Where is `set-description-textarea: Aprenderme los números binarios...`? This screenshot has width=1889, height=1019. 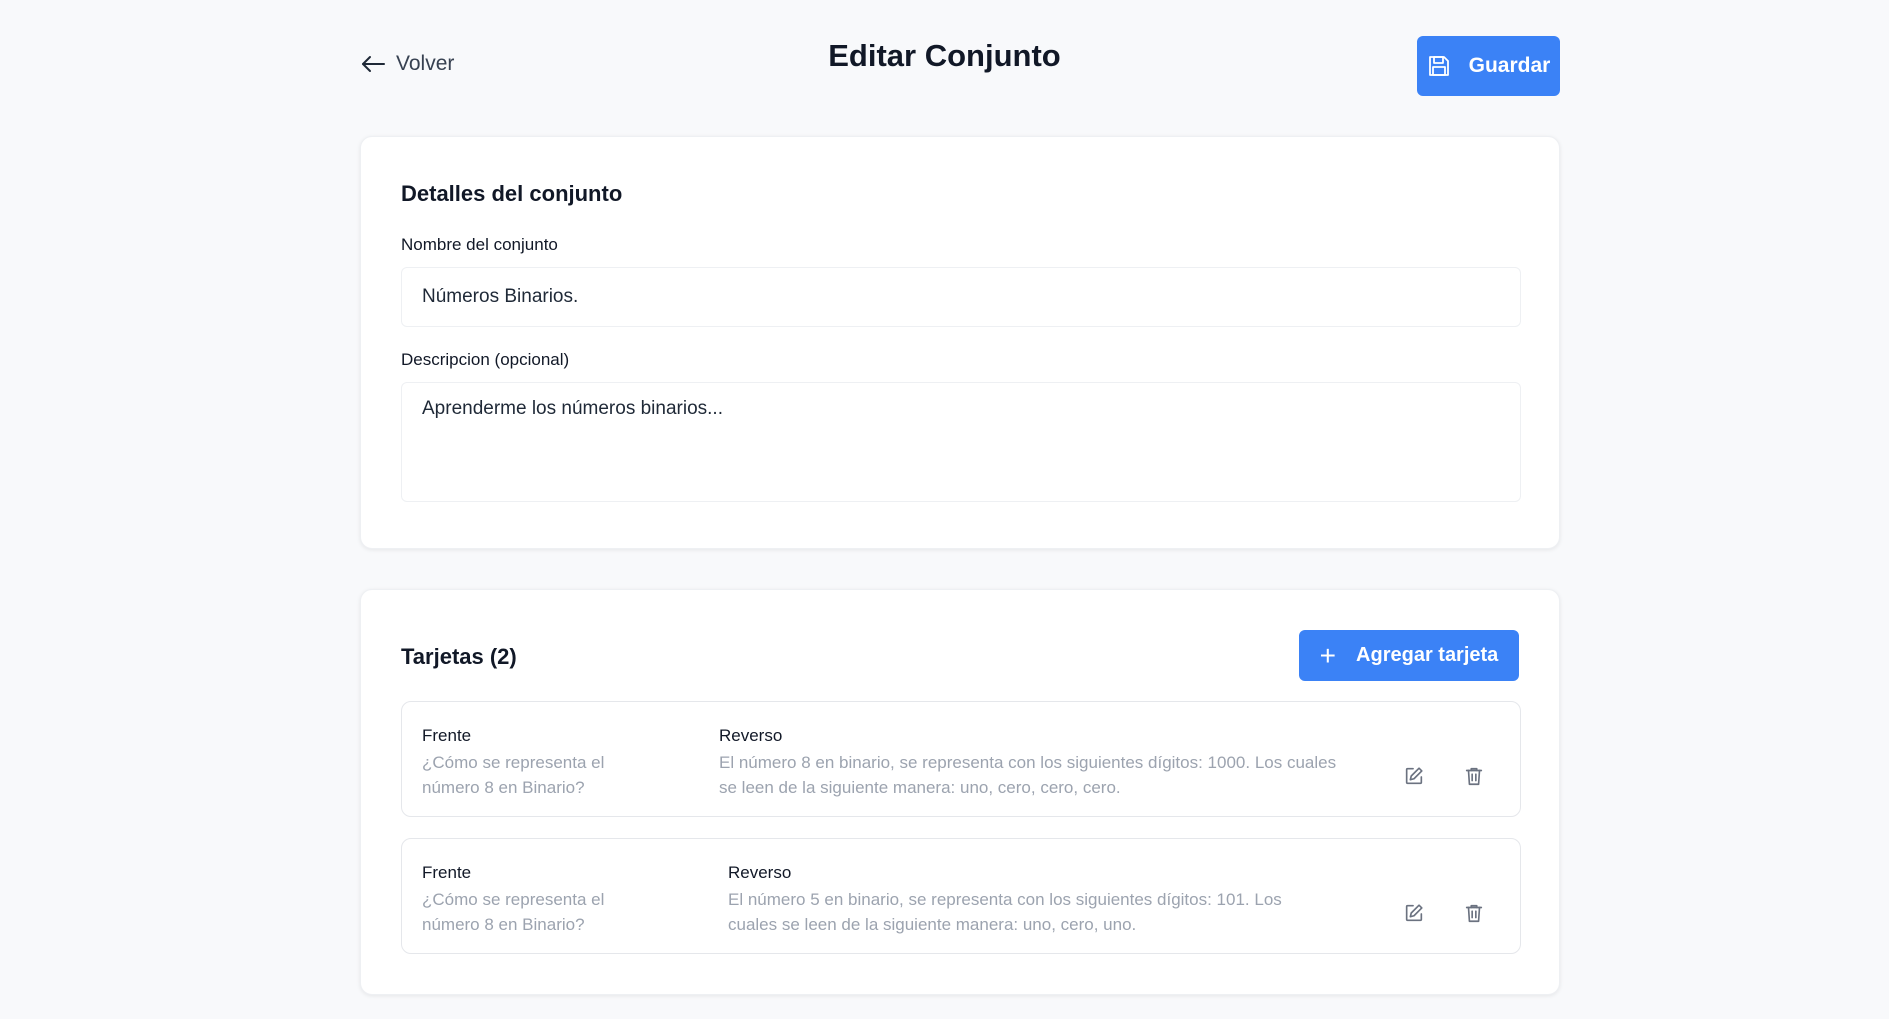 set-description-textarea: Aprenderme los números binarios... is located at coordinates (961, 442).